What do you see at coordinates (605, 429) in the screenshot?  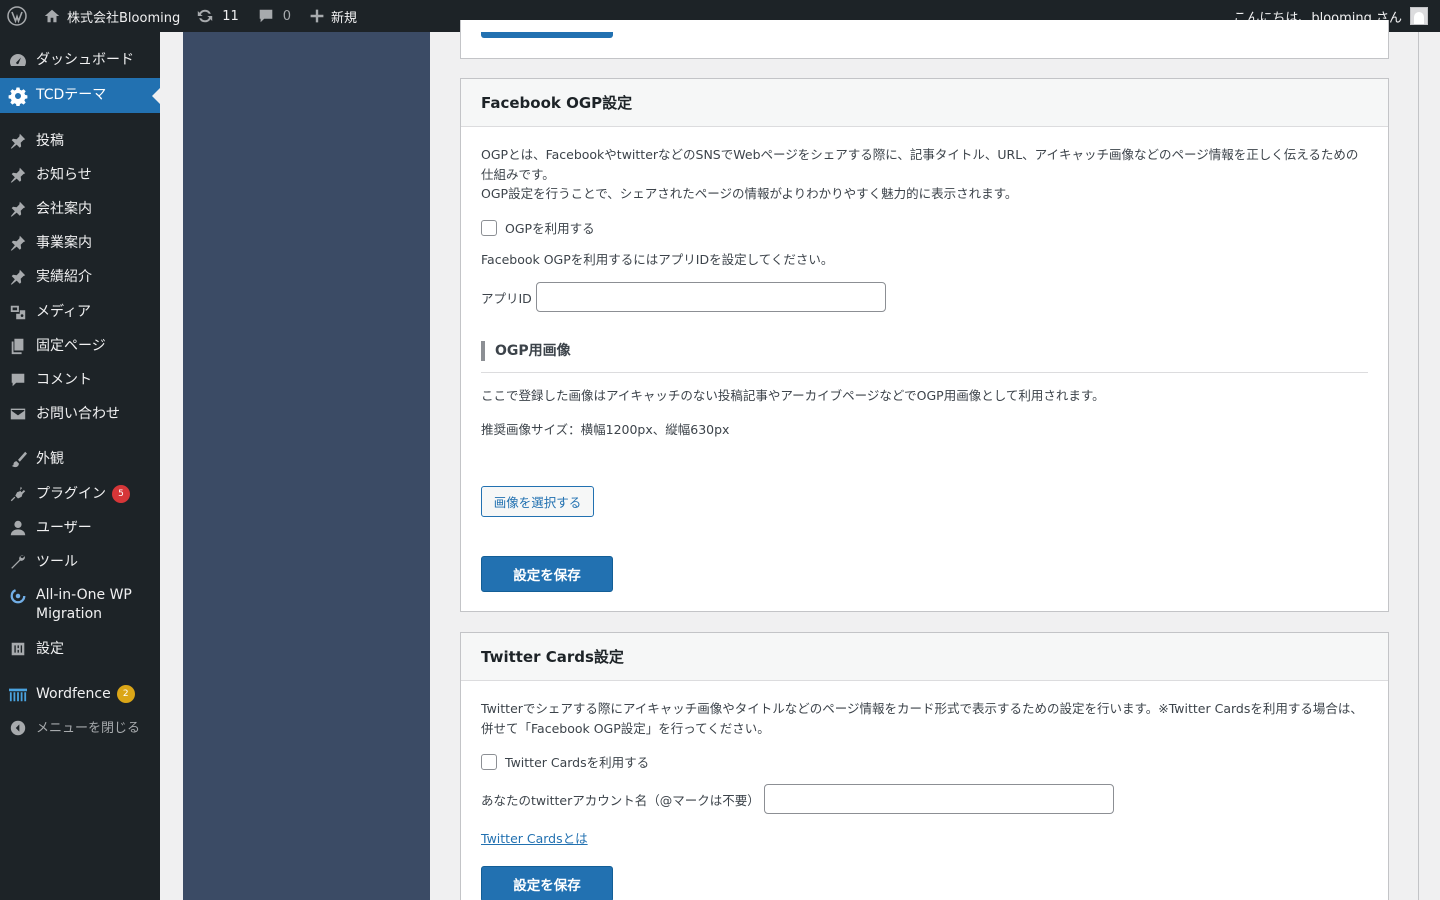 I see `recommended-size: 推奨画像サイズ：横幅1200px、縦幅630px` at bounding box center [605, 429].